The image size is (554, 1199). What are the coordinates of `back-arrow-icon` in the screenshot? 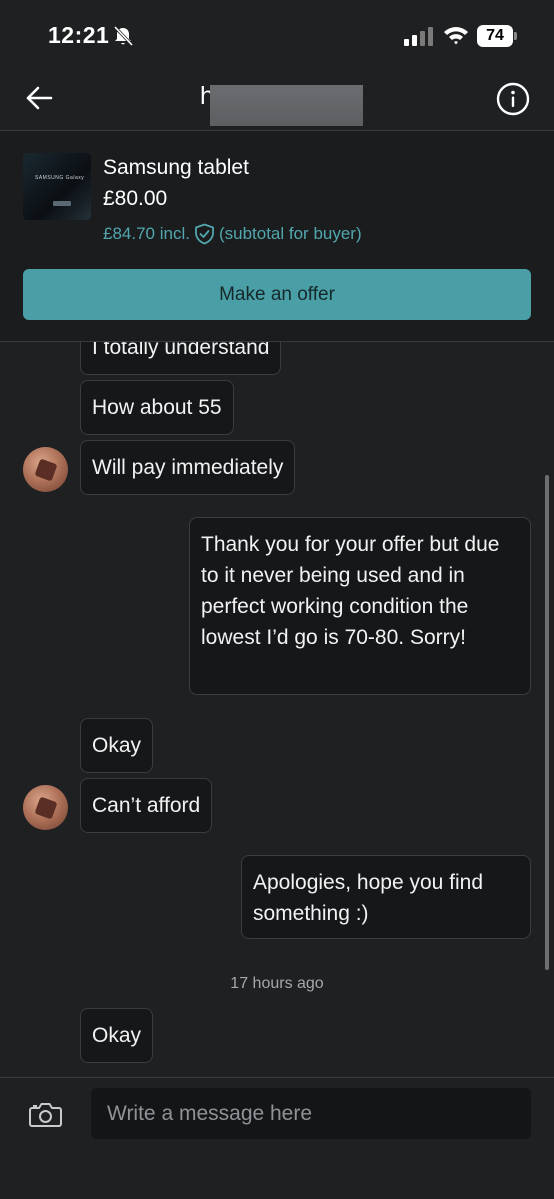 It's located at (40, 98).